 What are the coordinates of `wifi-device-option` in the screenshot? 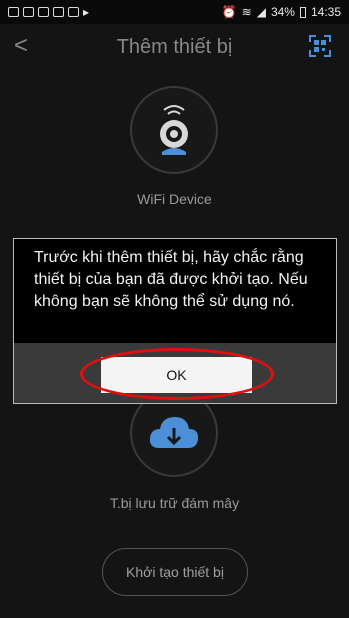 It's located at (174, 130).